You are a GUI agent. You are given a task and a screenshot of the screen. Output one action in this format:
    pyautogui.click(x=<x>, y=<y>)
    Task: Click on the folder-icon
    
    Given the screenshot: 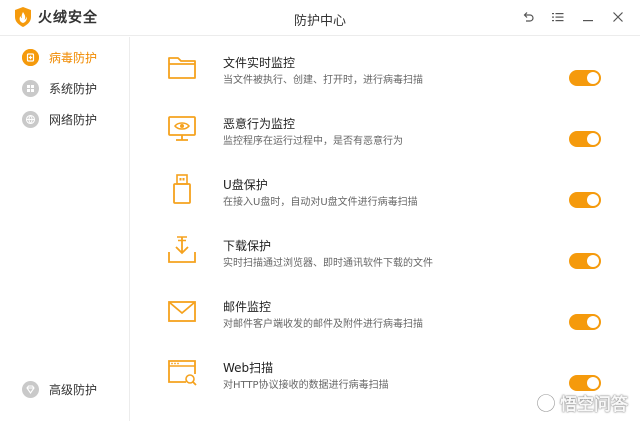 What is the action you would take?
    pyautogui.click(x=182, y=68)
    